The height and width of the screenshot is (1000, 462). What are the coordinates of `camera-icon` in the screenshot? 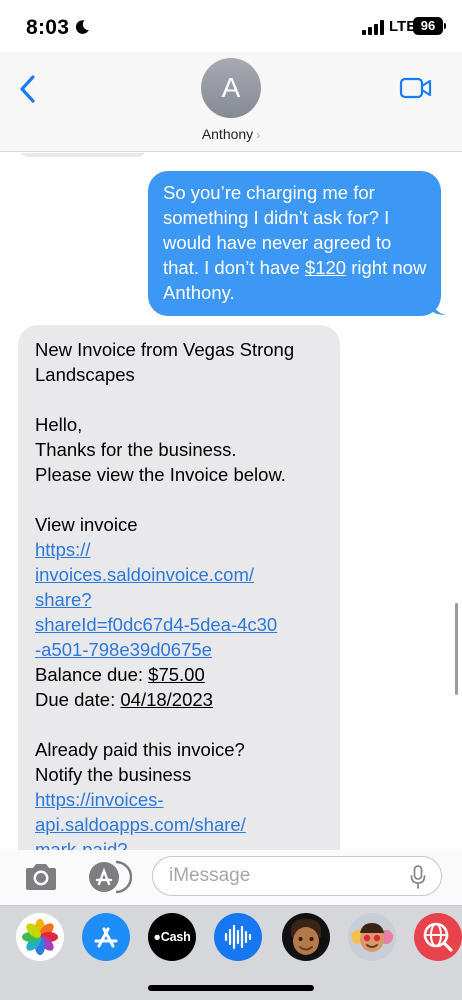 It's located at (41, 877).